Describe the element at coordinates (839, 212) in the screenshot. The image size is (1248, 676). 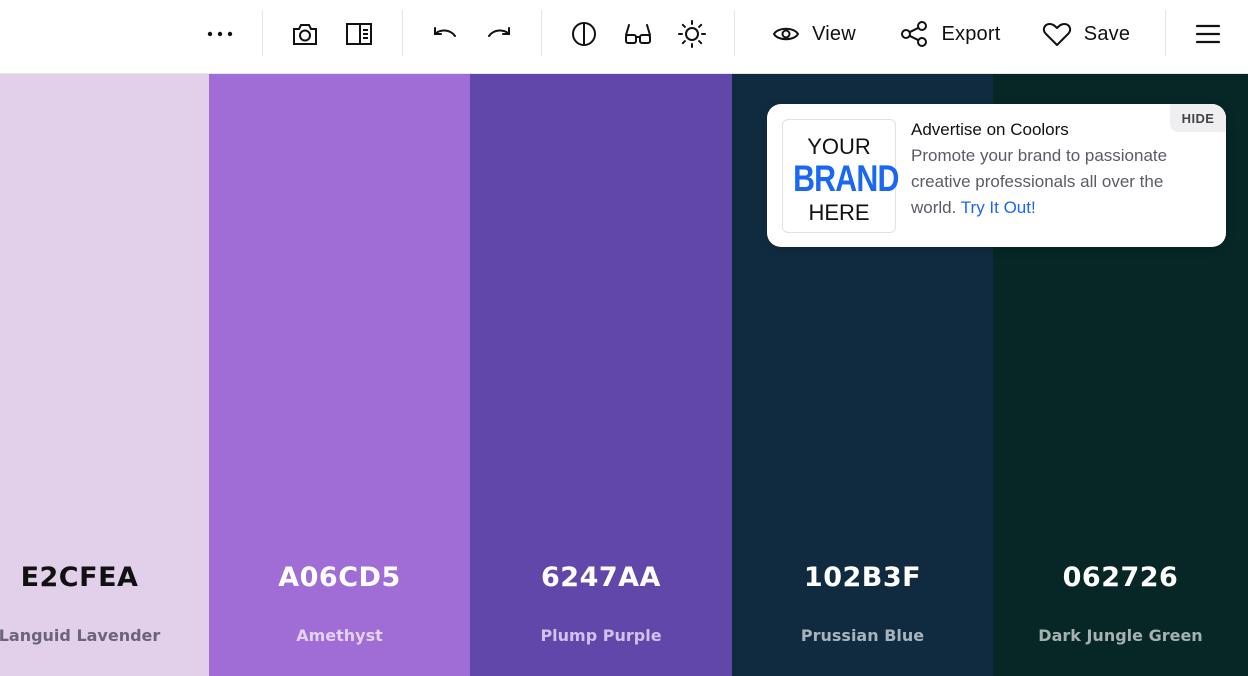
I see `logo-text-here: HERE` at that location.